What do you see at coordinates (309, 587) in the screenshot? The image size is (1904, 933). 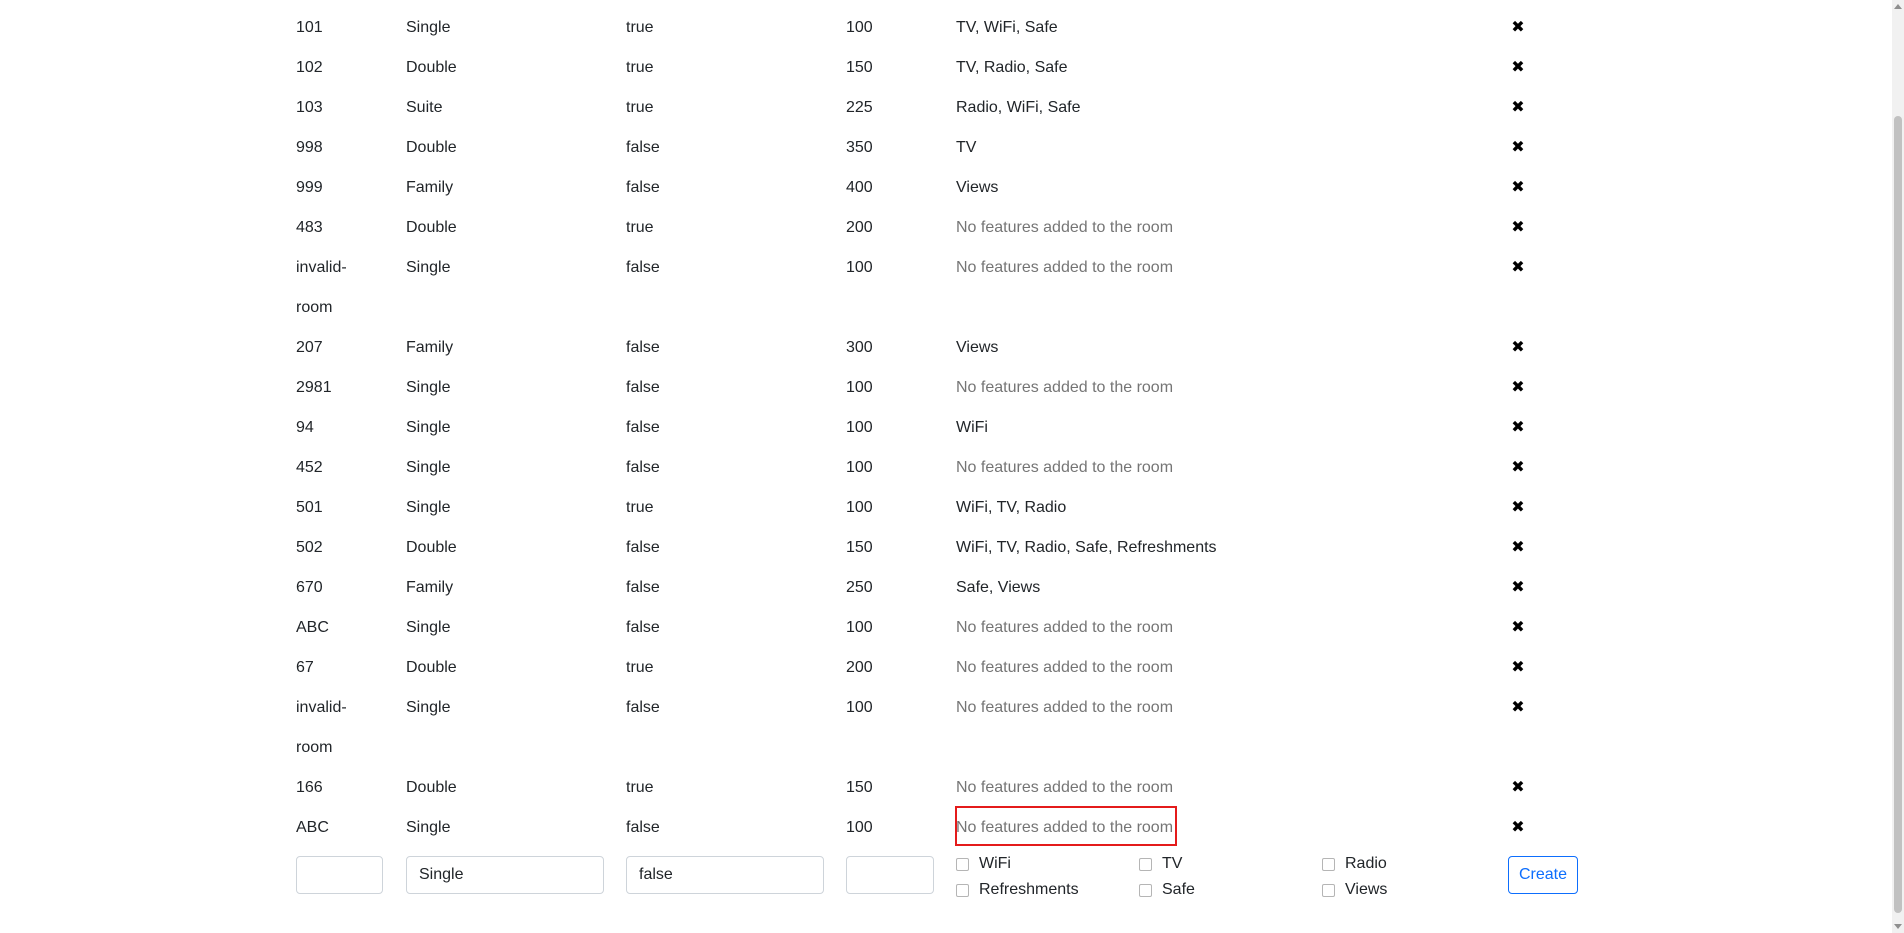 I see `room-number: 670` at bounding box center [309, 587].